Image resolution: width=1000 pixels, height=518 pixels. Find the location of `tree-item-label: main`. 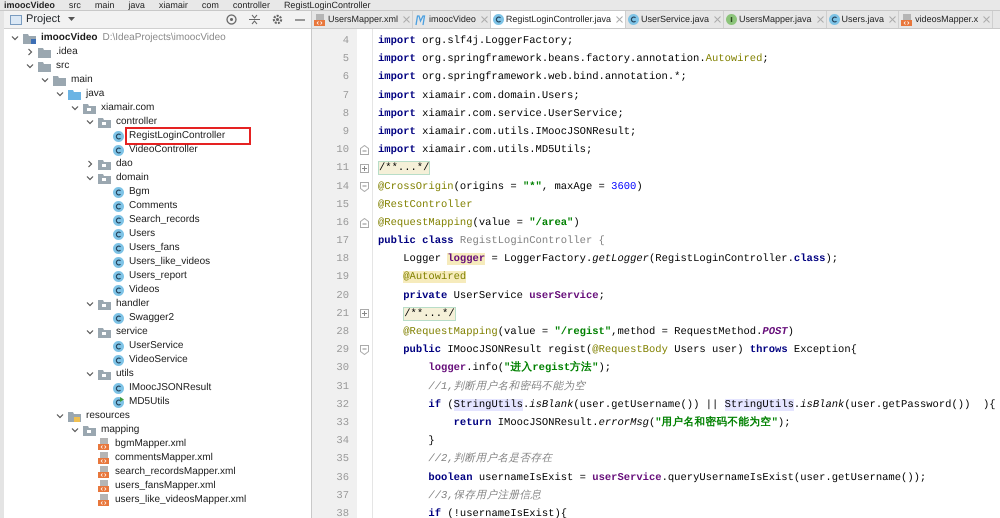

tree-item-label: main is located at coordinates (82, 80).